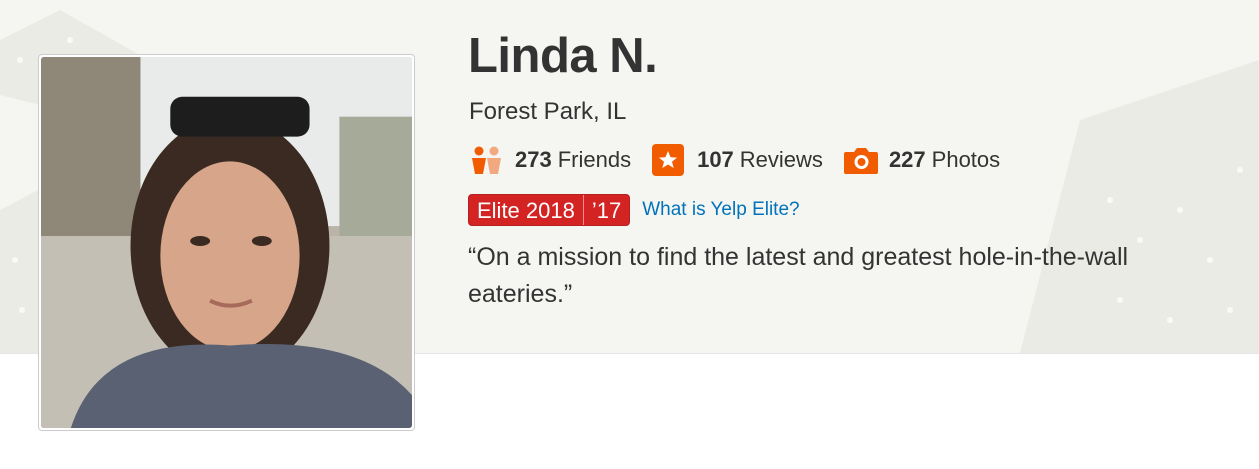 The image size is (1259, 469). What do you see at coordinates (634, 210) in the screenshot?
I see `elite-row: Elite 2018 ’17 What is Yelp Elite?` at bounding box center [634, 210].